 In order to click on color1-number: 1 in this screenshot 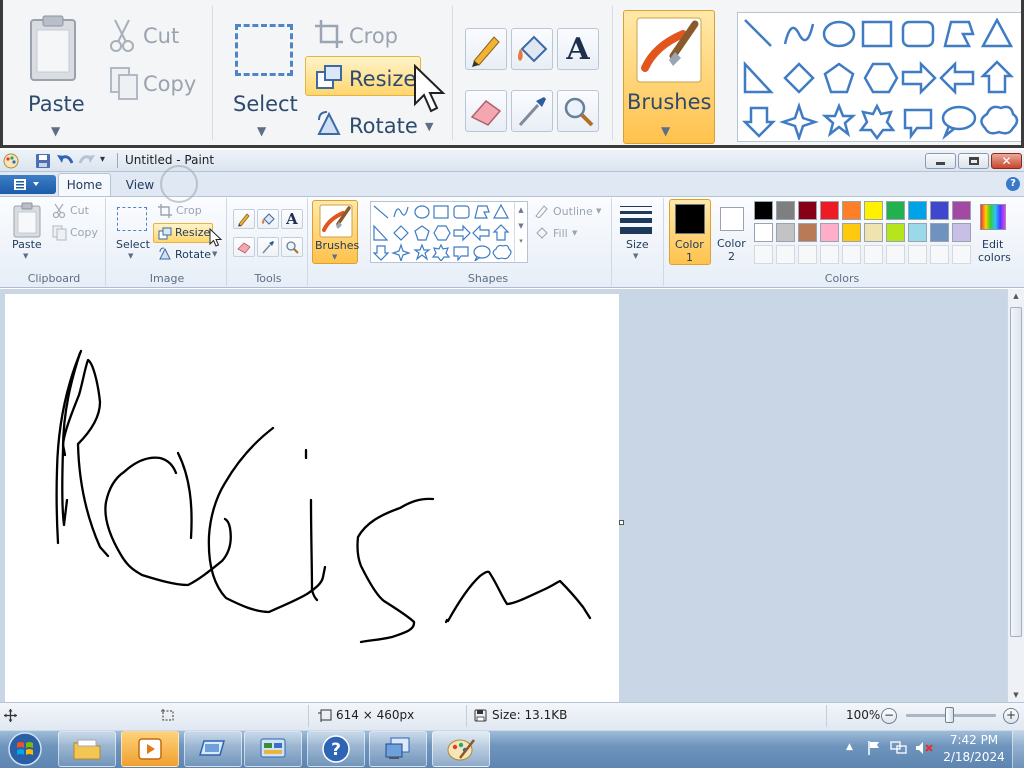, I will do `click(689, 257)`.